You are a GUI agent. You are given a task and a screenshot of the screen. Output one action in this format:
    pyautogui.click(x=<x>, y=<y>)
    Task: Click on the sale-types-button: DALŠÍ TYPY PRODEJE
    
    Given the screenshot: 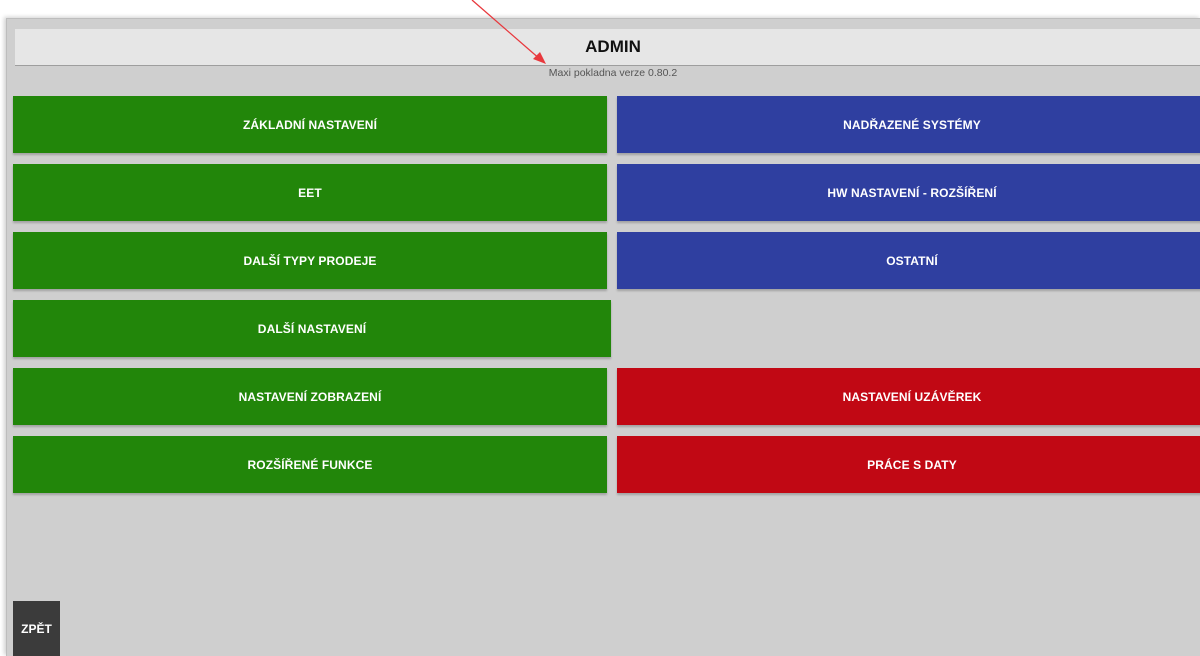 What is the action you would take?
    pyautogui.click(x=310, y=260)
    